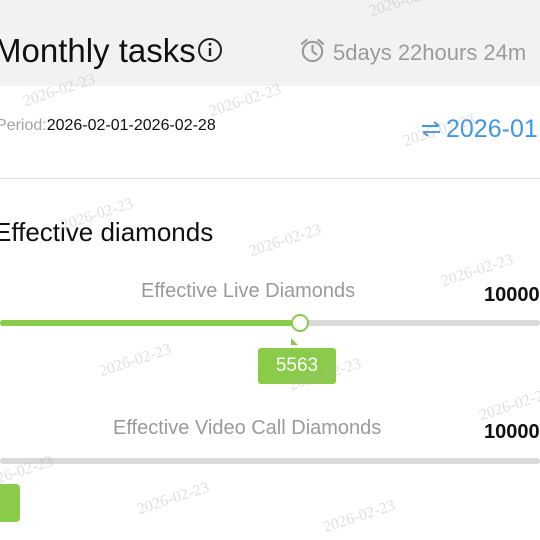  What do you see at coordinates (270, 178) in the screenshot?
I see `divider` at bounding box center [270, 178].